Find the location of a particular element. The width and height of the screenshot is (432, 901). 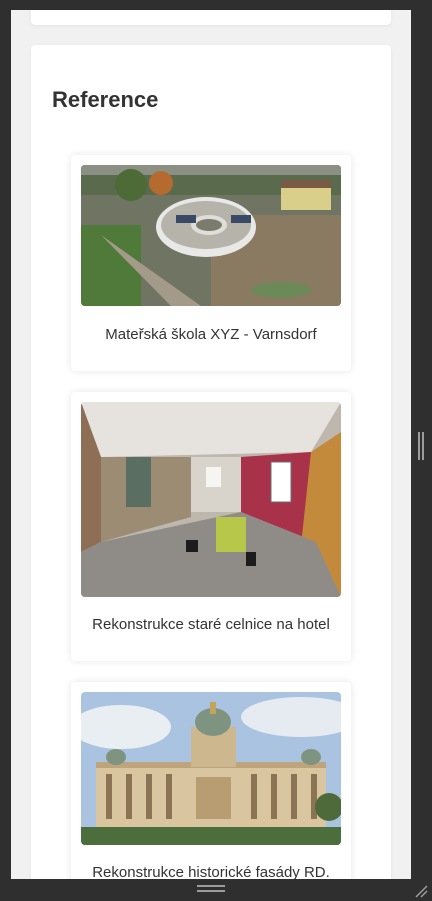

reference-caption: Mateřská škola XYZ - Varnsdorf is located at coordinates (211, 334).